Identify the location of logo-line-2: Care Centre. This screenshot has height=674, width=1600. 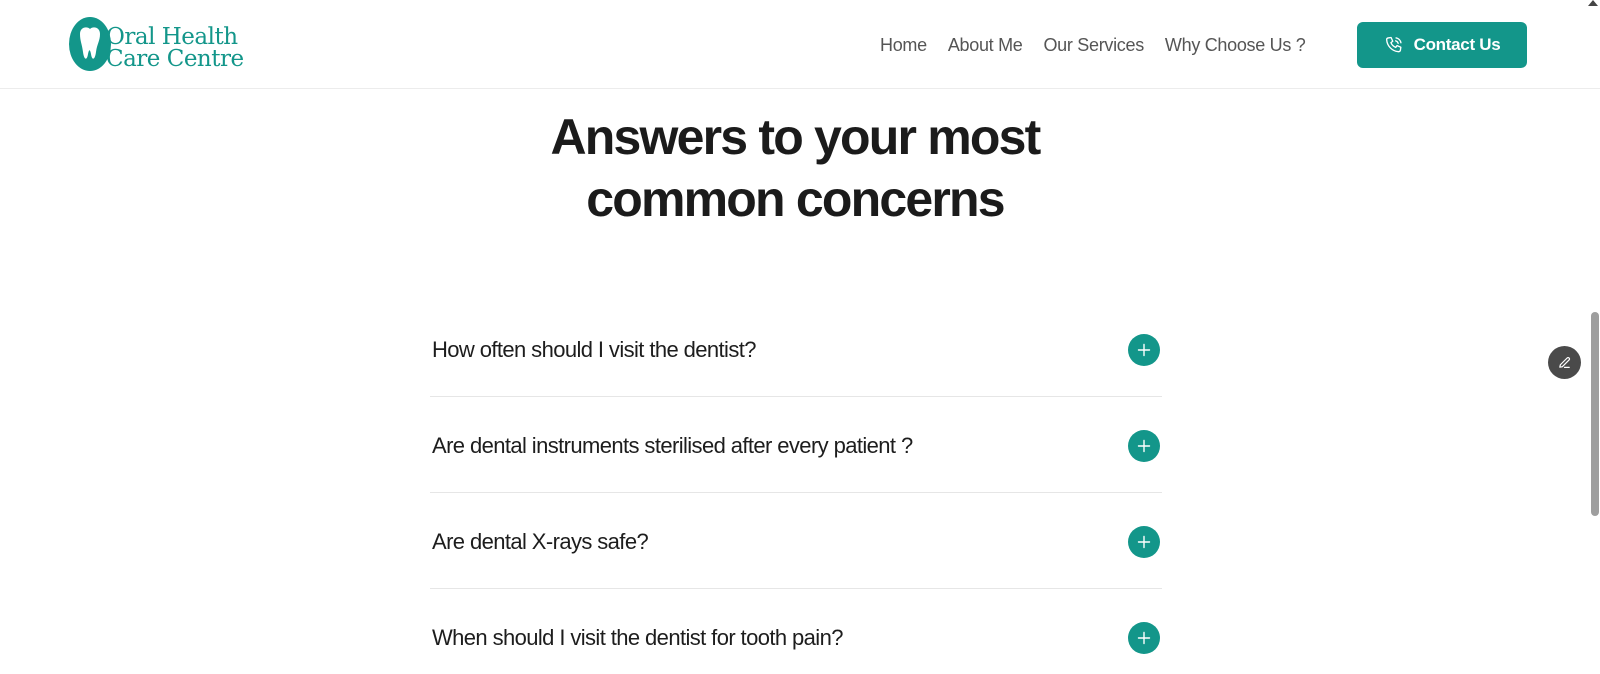
(175, 59).